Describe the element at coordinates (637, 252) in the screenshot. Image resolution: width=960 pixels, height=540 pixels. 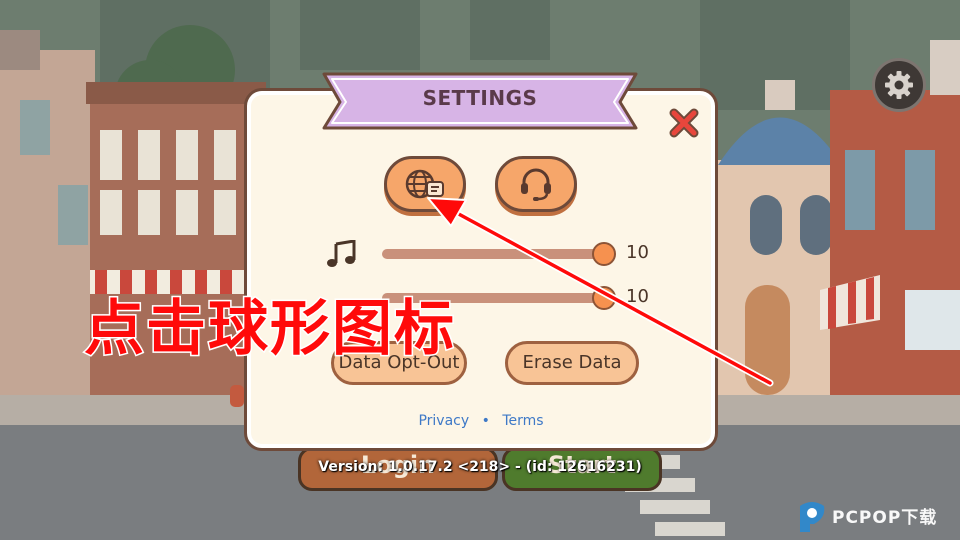
I see `music-value: 10` at that location.